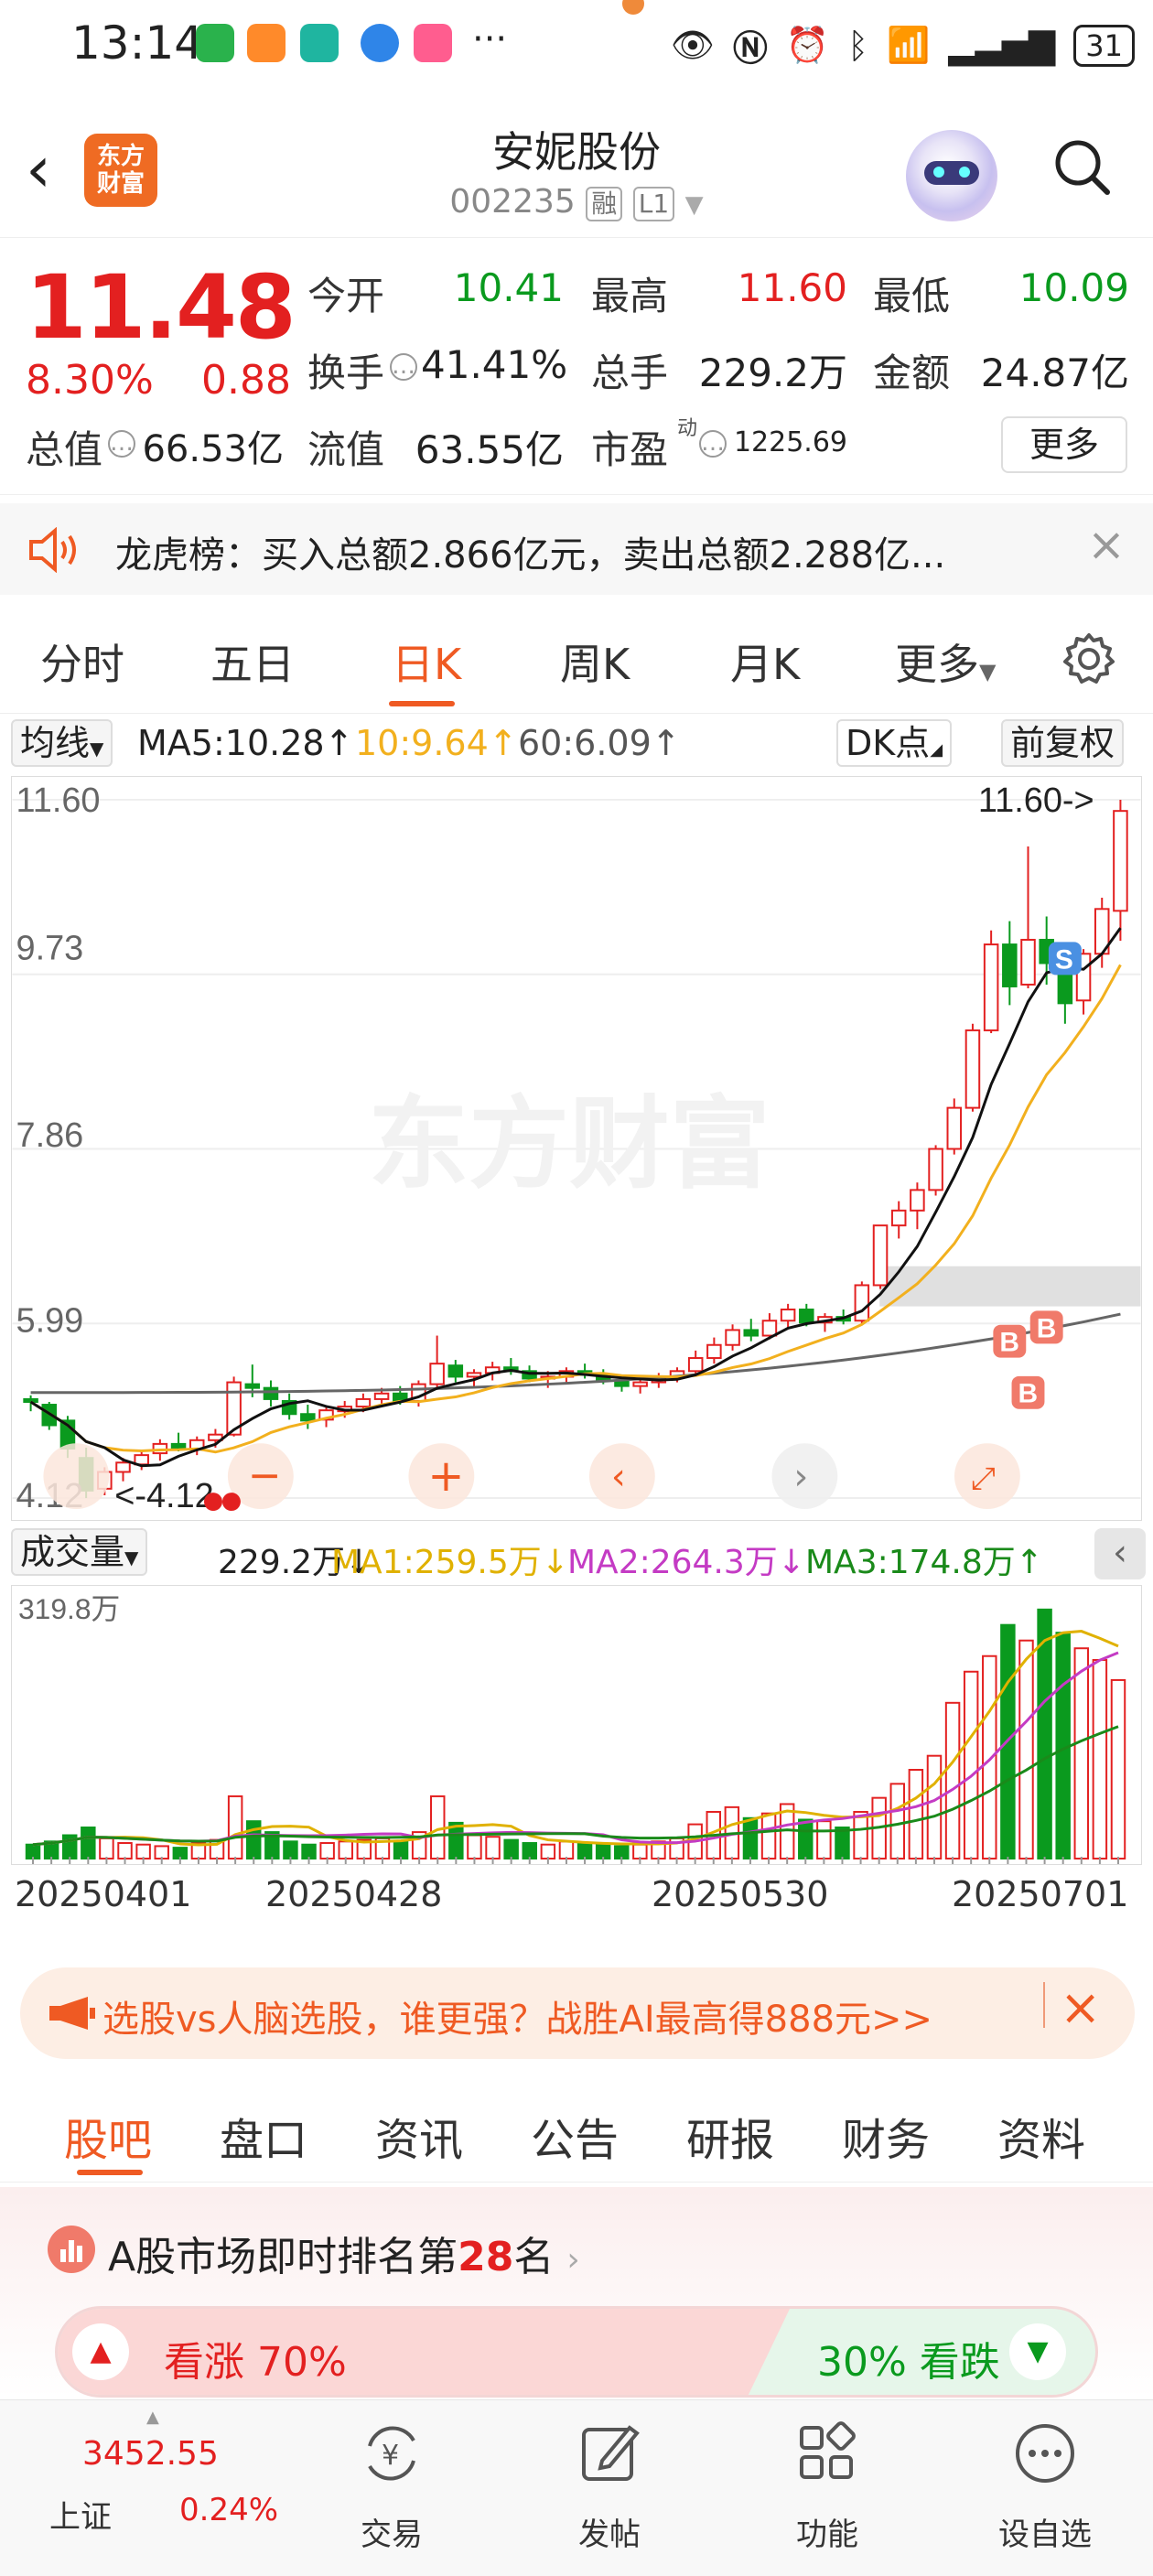 The image size is (1153, 2576). I want to click on mktcap-label: 总值, so click(64, 449).